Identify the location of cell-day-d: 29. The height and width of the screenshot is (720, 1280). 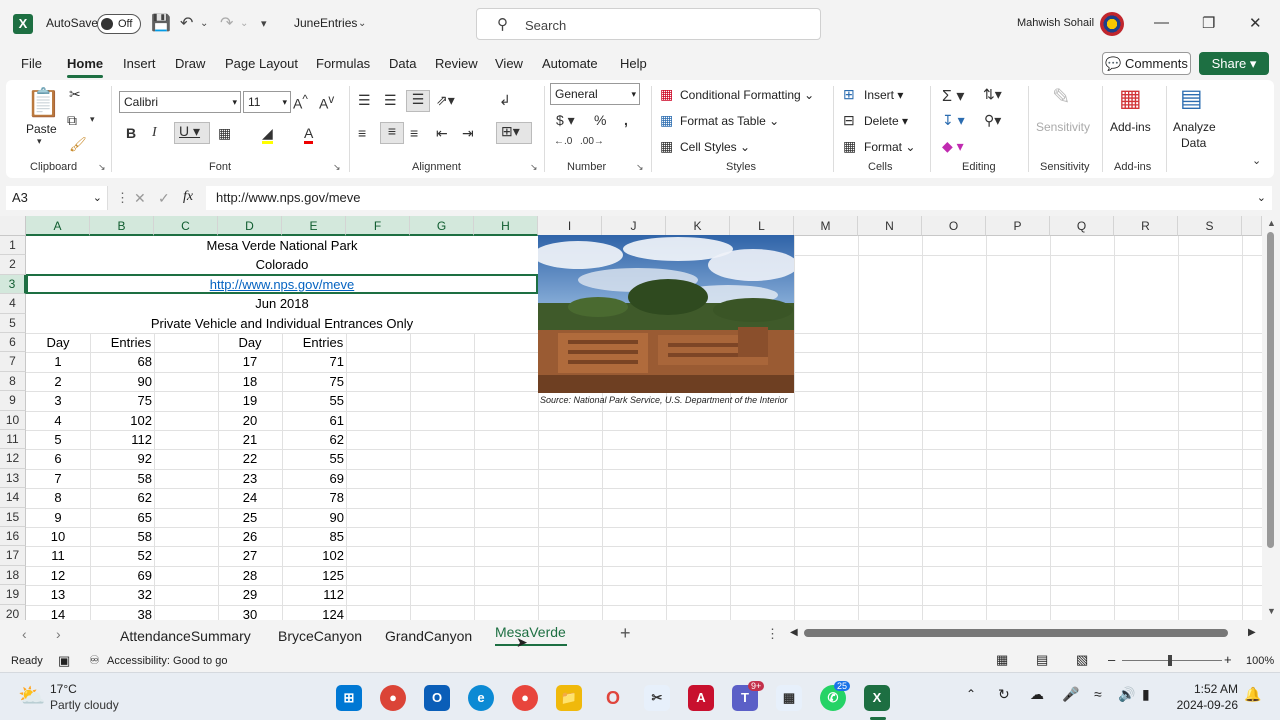
(250, 594).